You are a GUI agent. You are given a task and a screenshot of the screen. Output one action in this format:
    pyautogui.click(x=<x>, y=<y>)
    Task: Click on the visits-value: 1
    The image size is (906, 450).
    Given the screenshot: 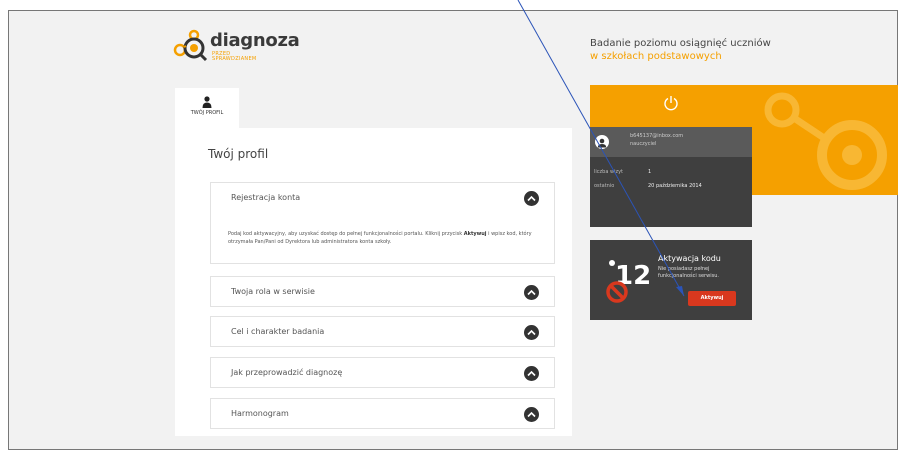 What is the action you would take?
    pyautogui.click(x=650, y=172)
    